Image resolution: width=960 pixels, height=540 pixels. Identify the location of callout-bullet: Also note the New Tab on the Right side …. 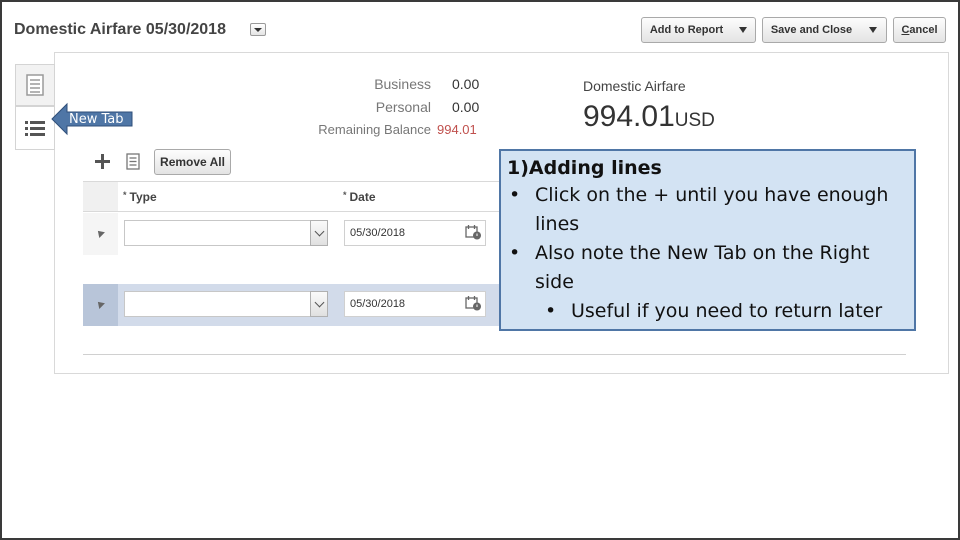
(708, 282).